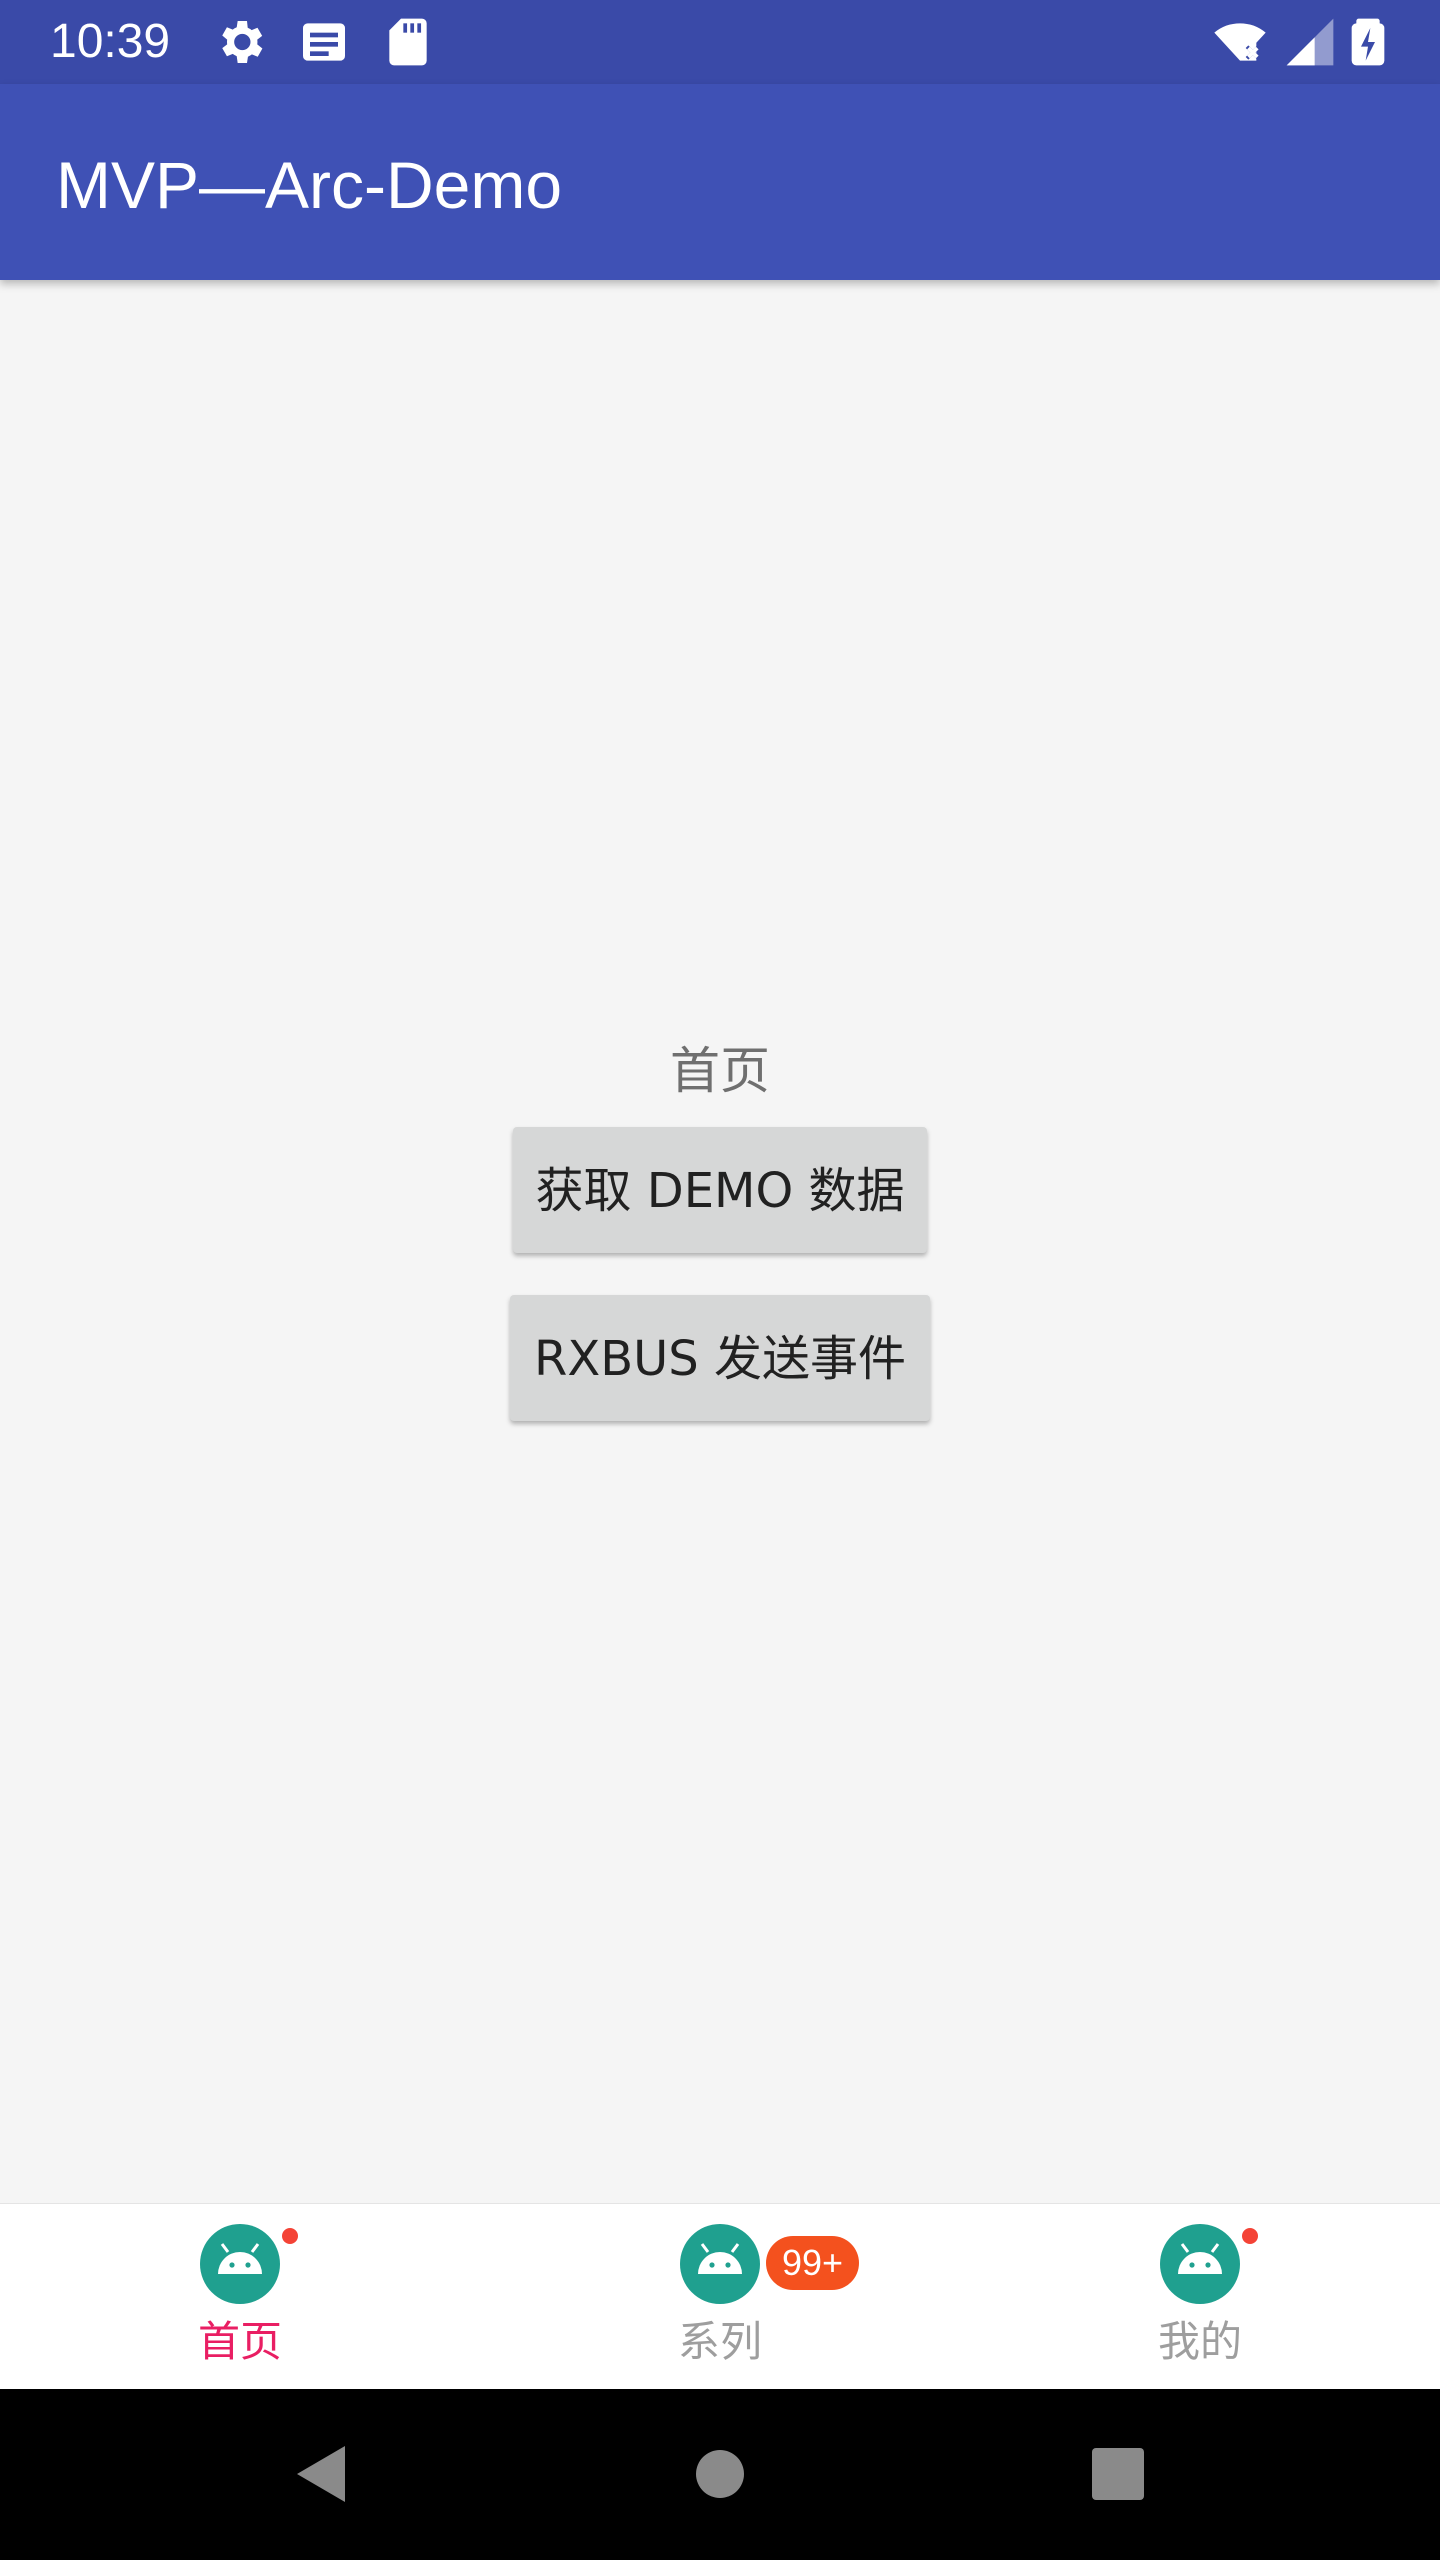 This screenshot has width=1440, height=2560. What do you see at coordinates (408, 42) in the screenshot?
I see `sd-card-icon` at bounding box center [408, 42].